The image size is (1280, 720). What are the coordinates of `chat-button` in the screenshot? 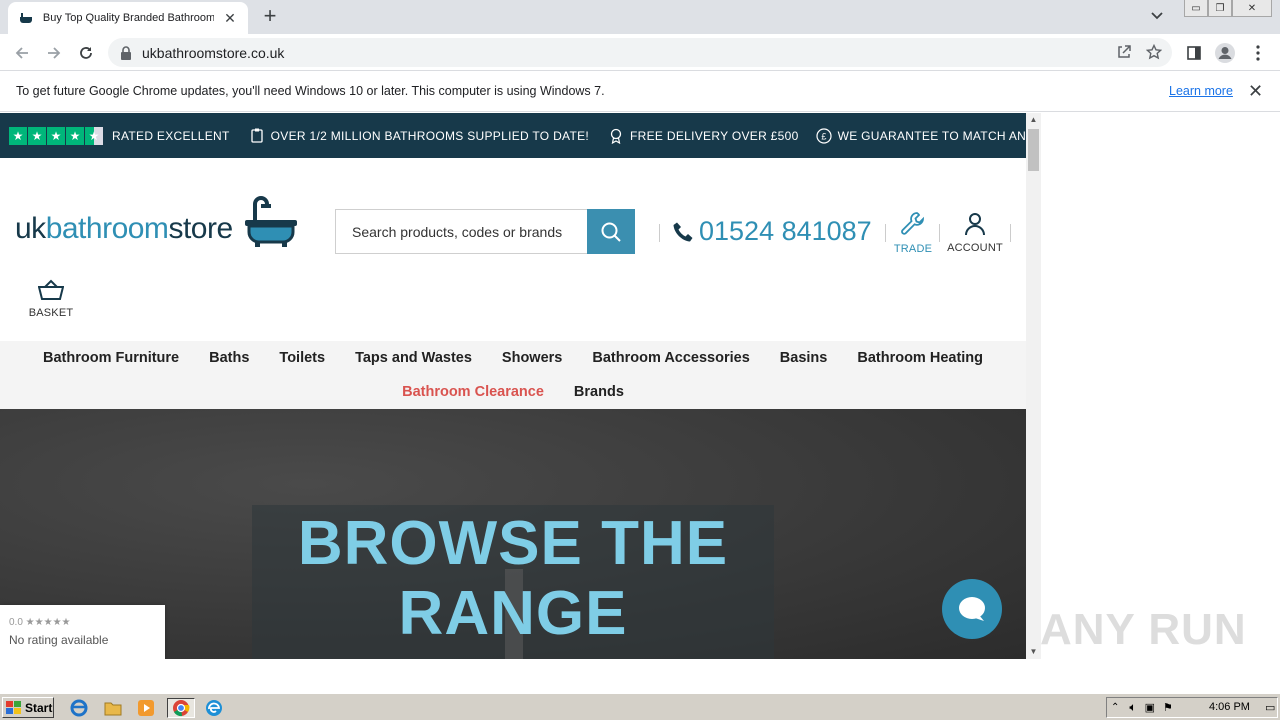 It's located at (972, 609).